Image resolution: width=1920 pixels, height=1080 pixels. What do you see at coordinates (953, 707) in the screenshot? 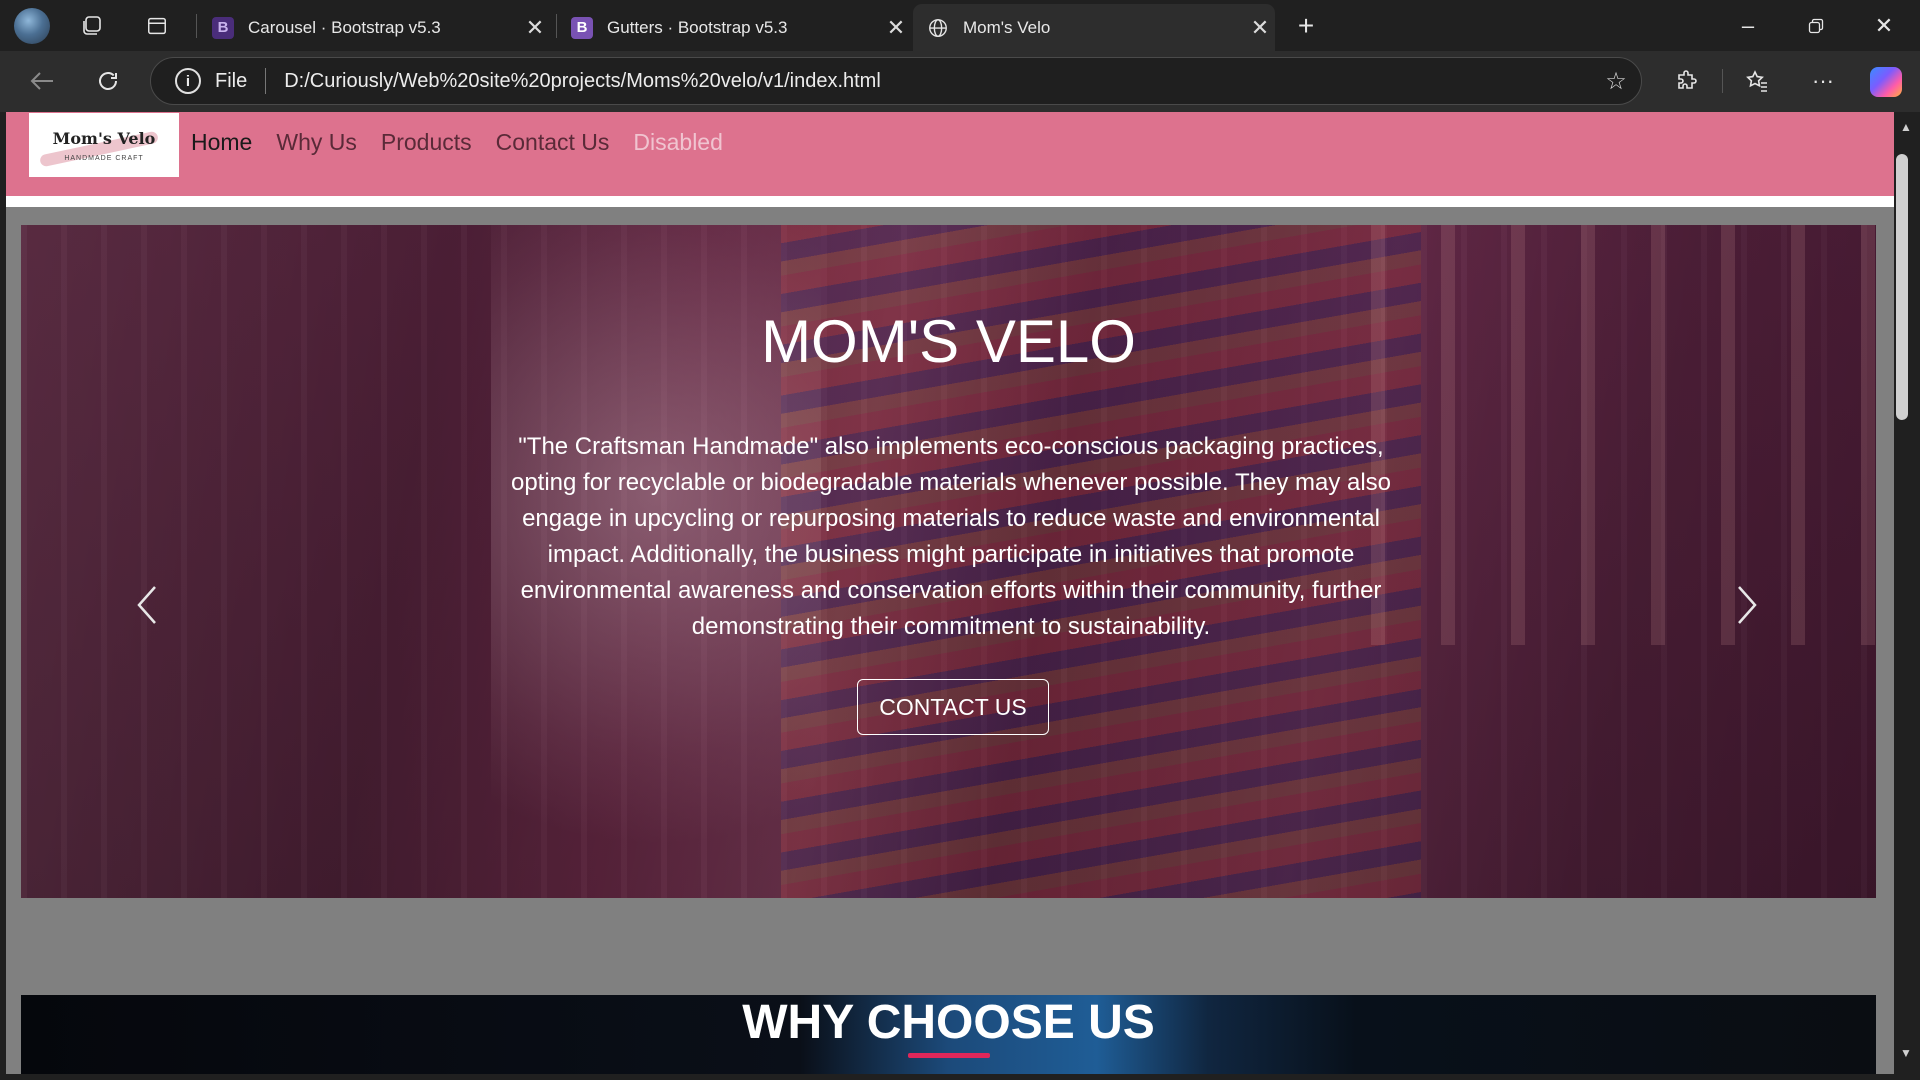
I see `contact-us-button: CONTACT US` at bounding box center [953, 707].